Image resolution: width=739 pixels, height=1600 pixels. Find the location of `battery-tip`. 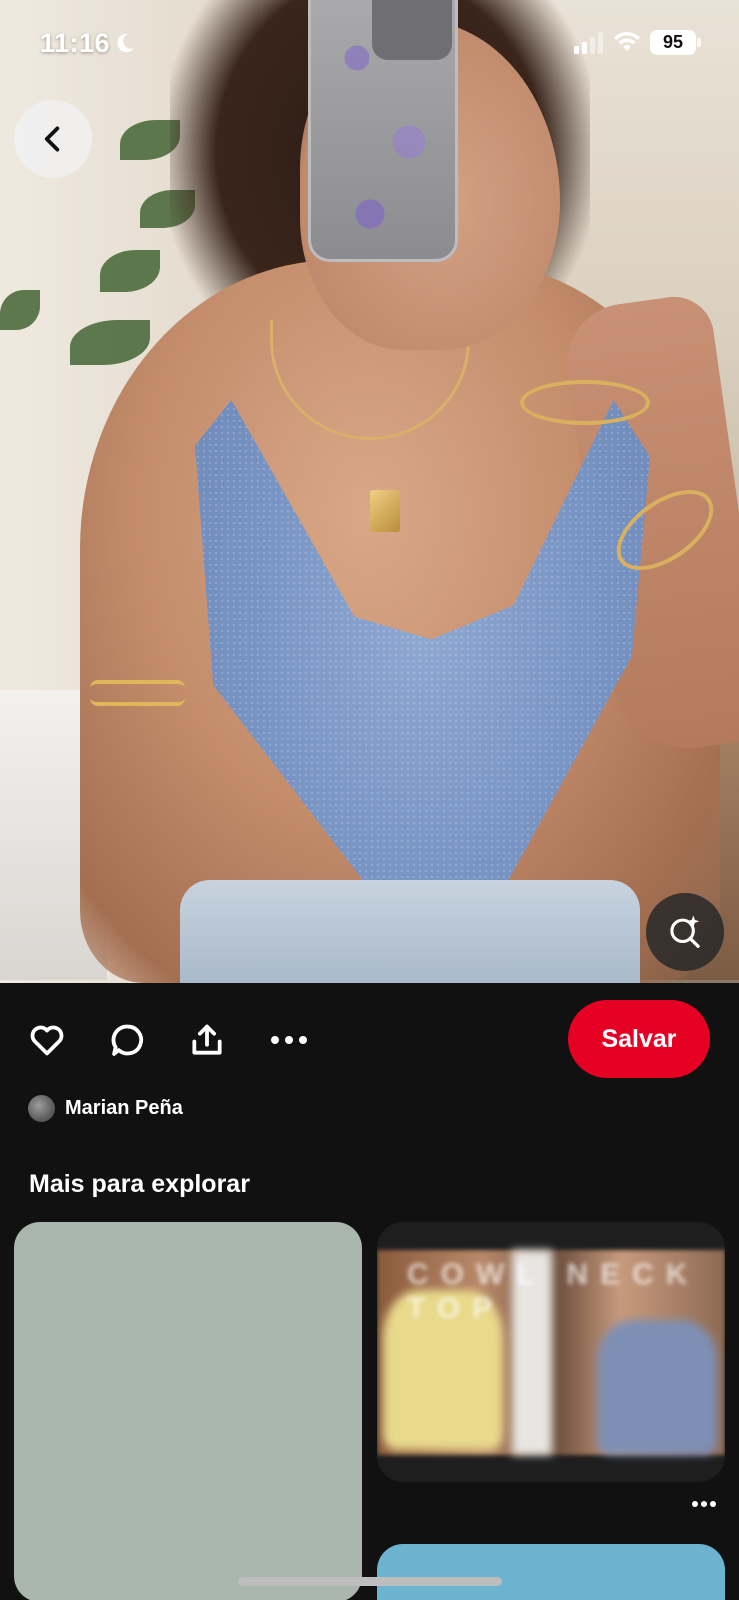

battery-tip is located at coordinates (699, 42).